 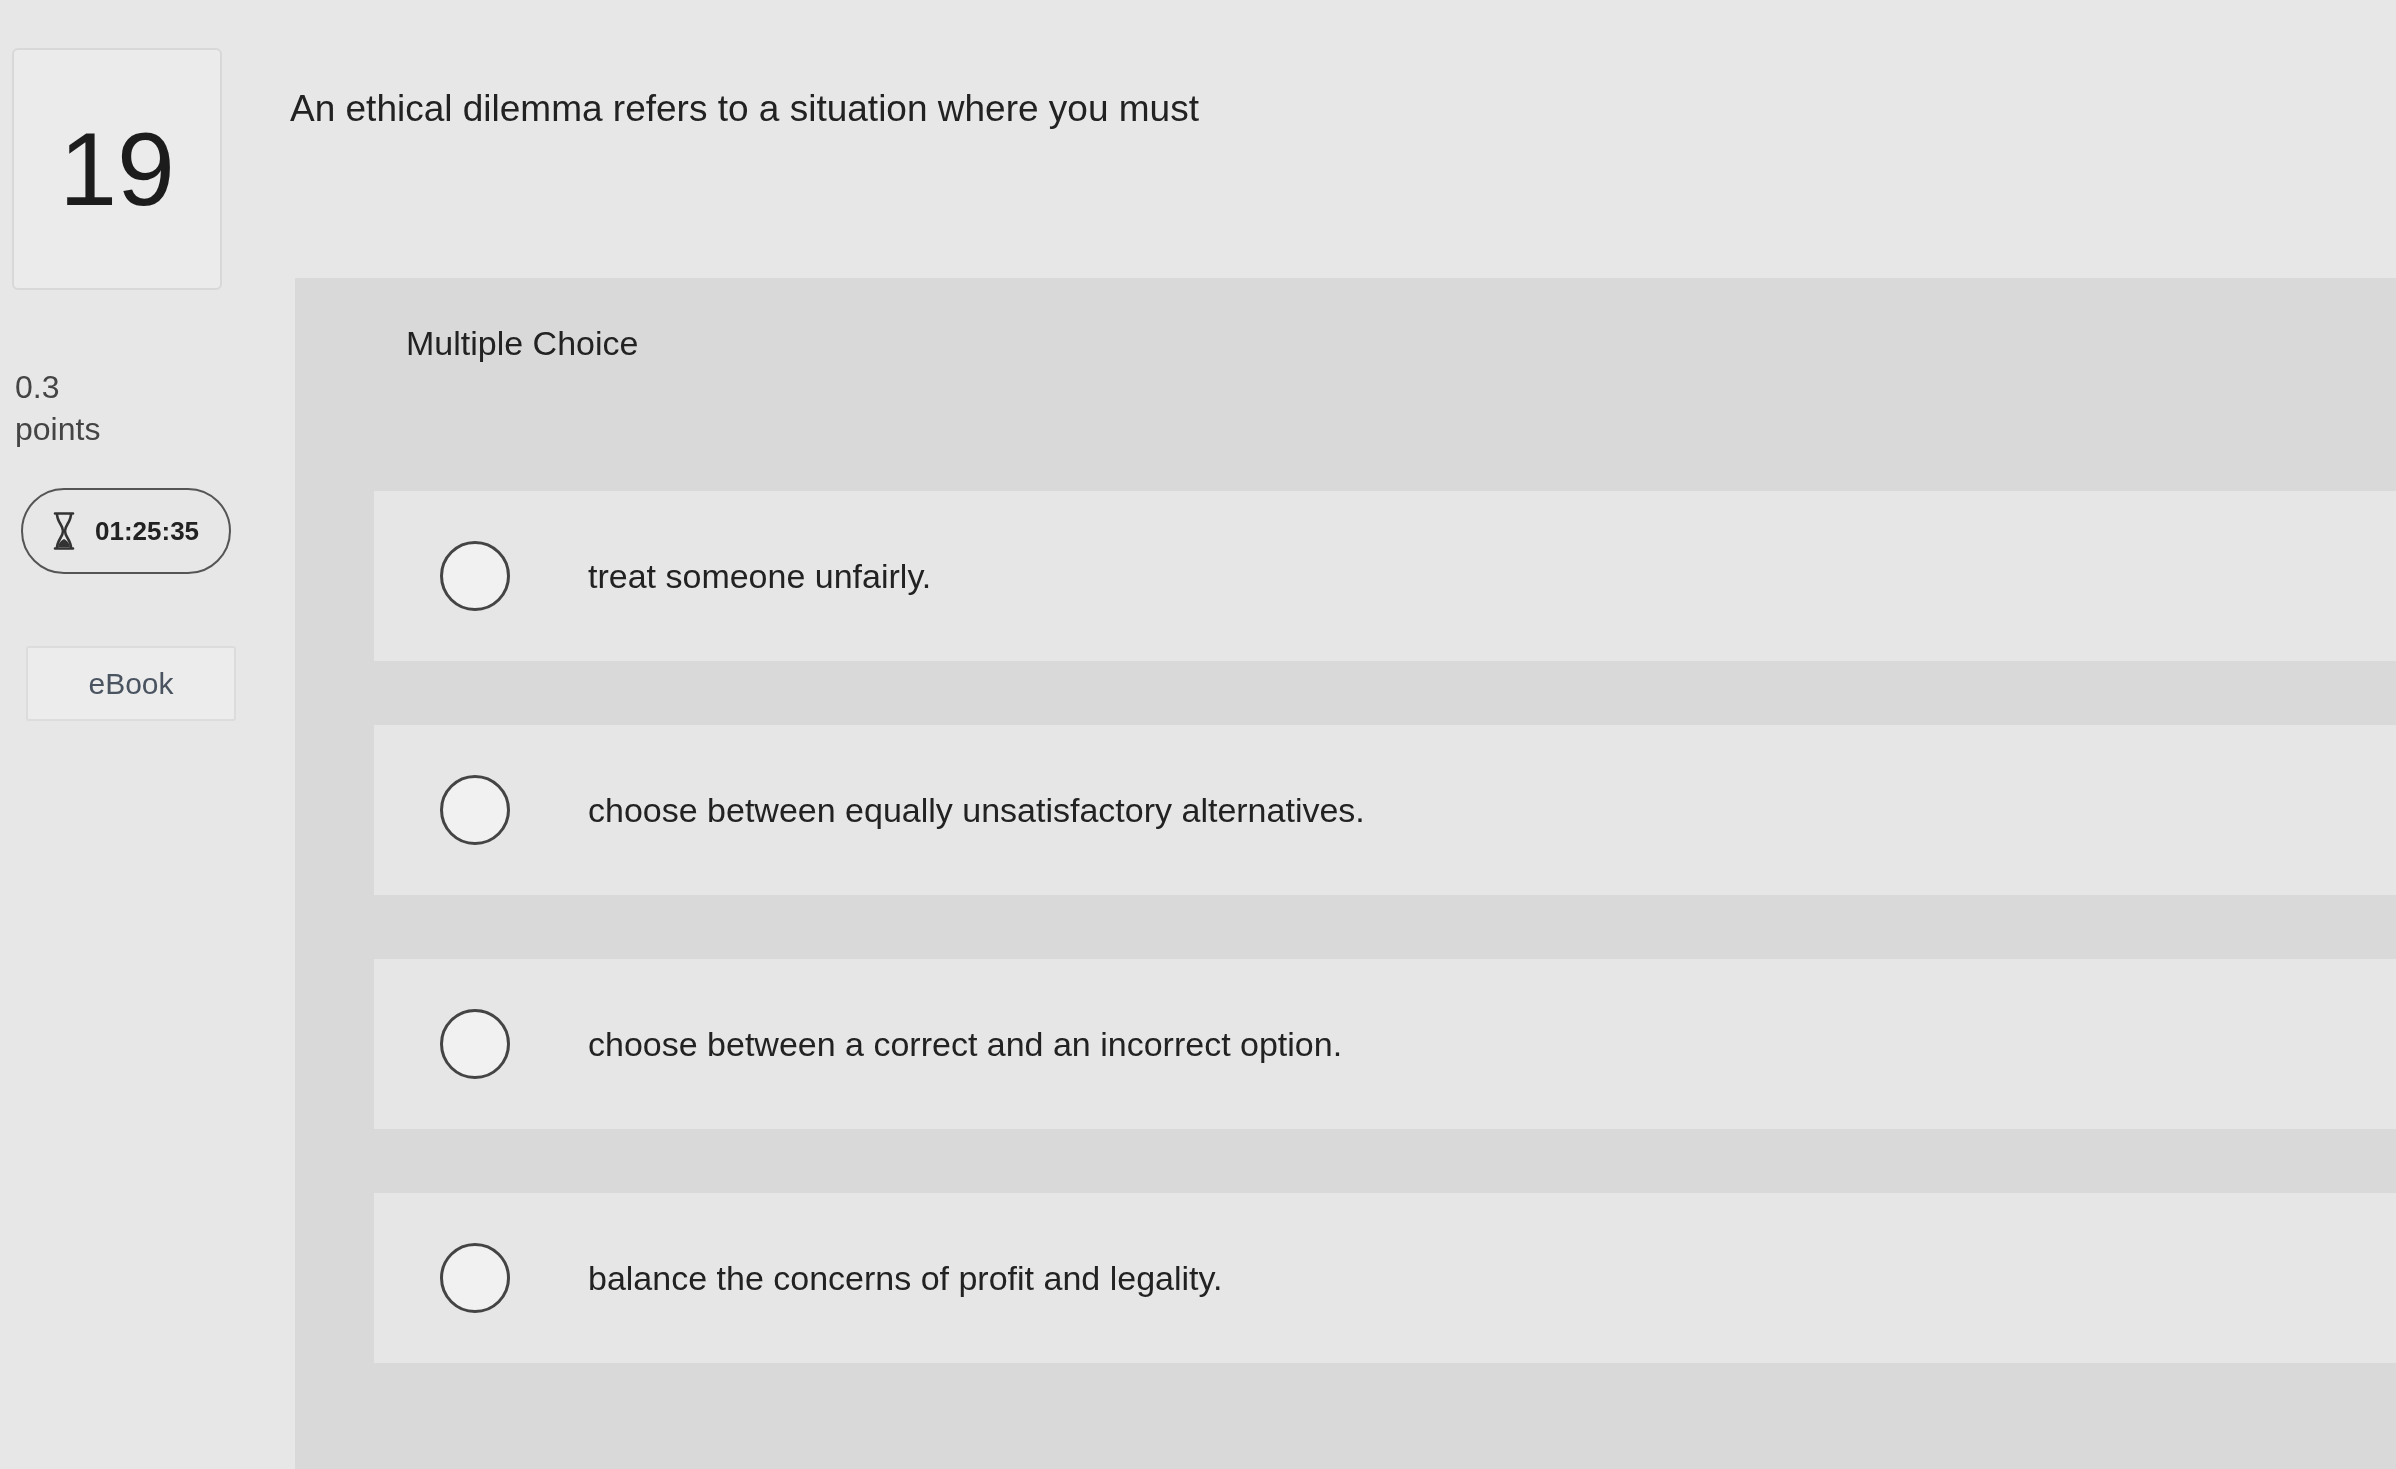 I want to click on points-value: 0.3, so click(x=38, y=387).